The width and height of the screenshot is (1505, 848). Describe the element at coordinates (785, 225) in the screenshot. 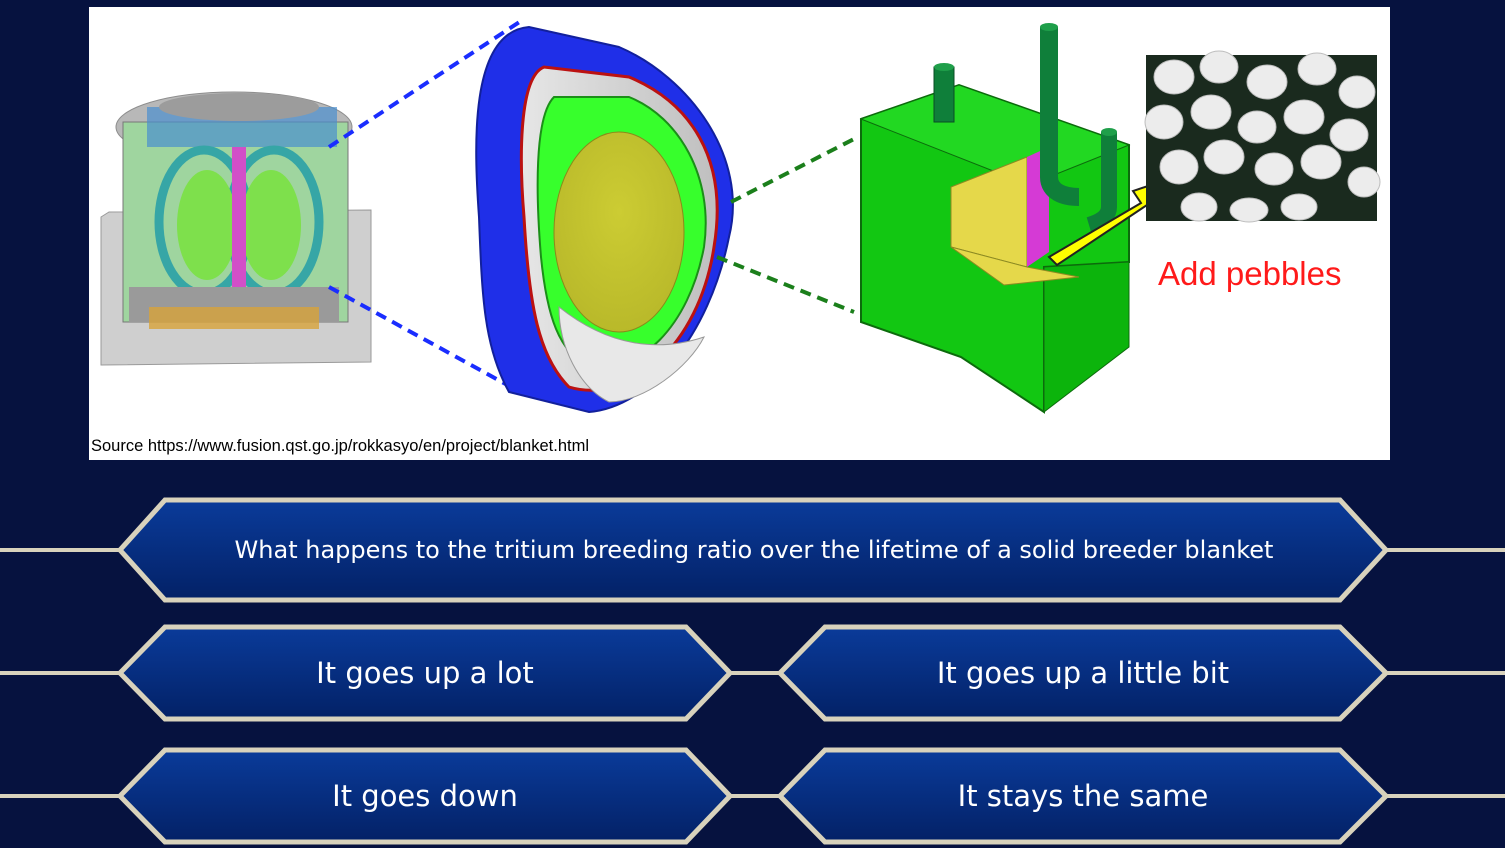

I see `projection-lines-green` at that location.